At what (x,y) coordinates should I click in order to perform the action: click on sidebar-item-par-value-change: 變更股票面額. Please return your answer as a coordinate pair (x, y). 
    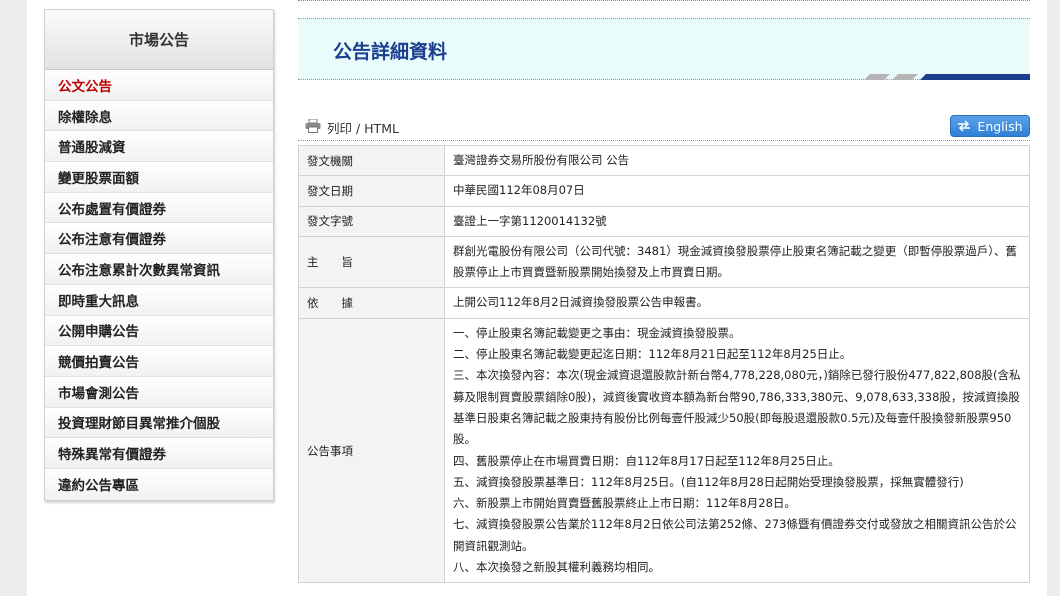
    Looking at the image, I should click on (159, 177).